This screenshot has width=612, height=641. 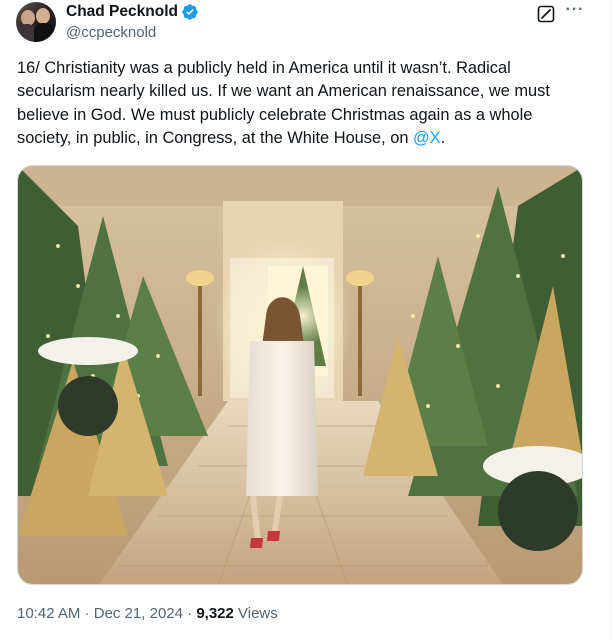 I want to click on tweet-meta: 10:42 AM · Dec 21, 2024 · 9,322 Views, so click(x=147, y=613).